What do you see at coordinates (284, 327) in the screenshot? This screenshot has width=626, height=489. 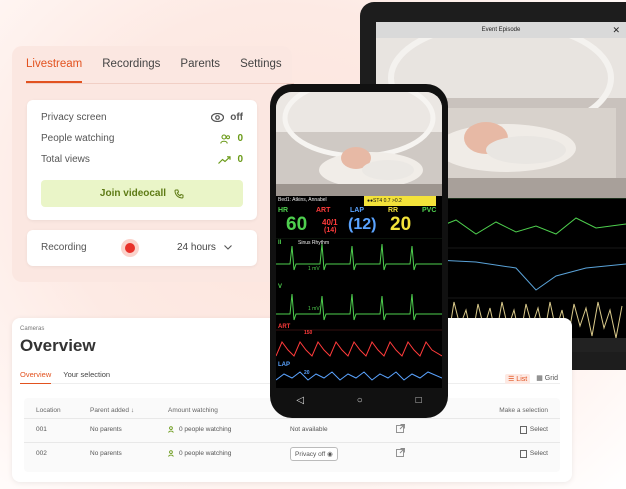 I see `art-wave-label: ART` at bounding box center [284, 327].